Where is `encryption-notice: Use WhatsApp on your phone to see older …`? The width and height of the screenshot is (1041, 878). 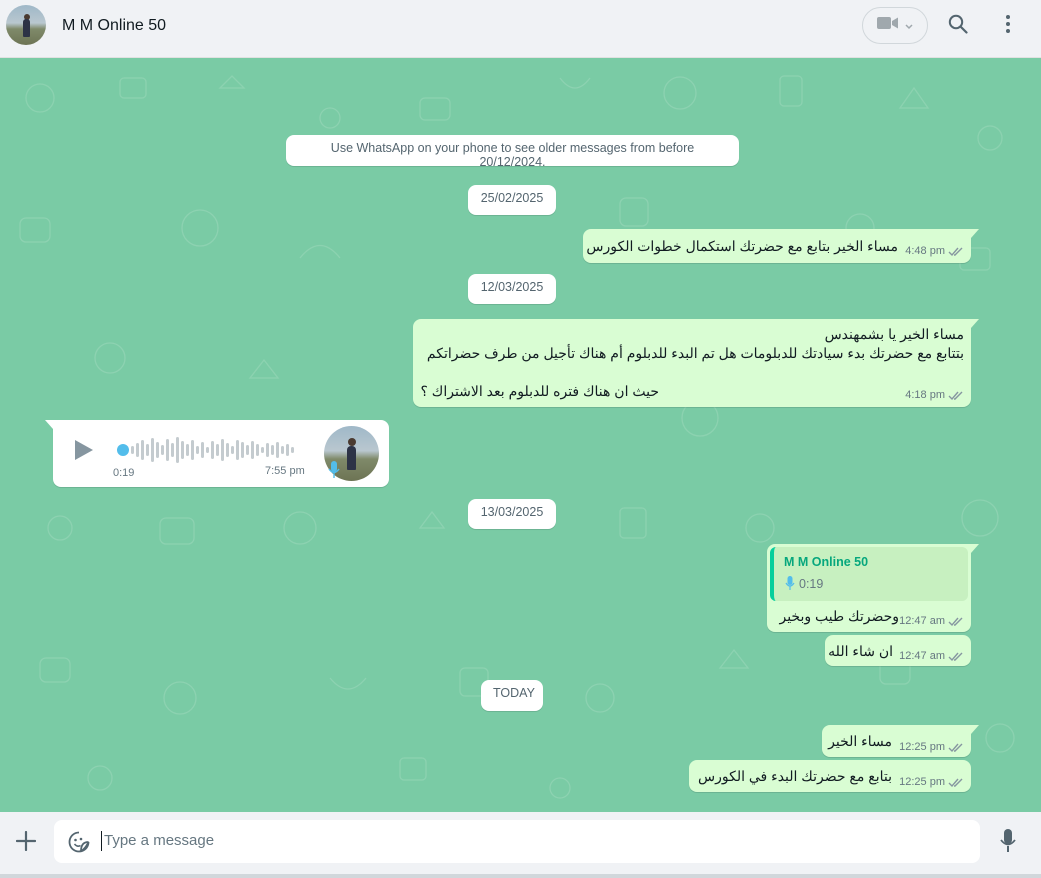 encryption-notice: Use WhatsApp on your phone to see older … is located at coordinates (512, 152).